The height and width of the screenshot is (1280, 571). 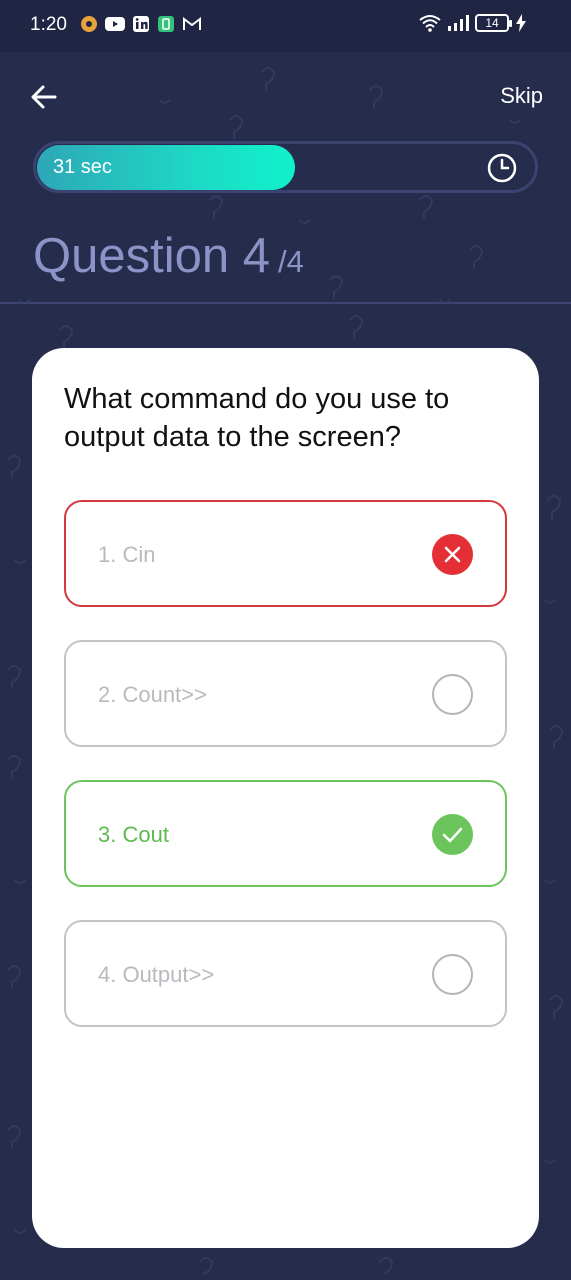 I want to click on charging-icon, so click(x=521, y=23).